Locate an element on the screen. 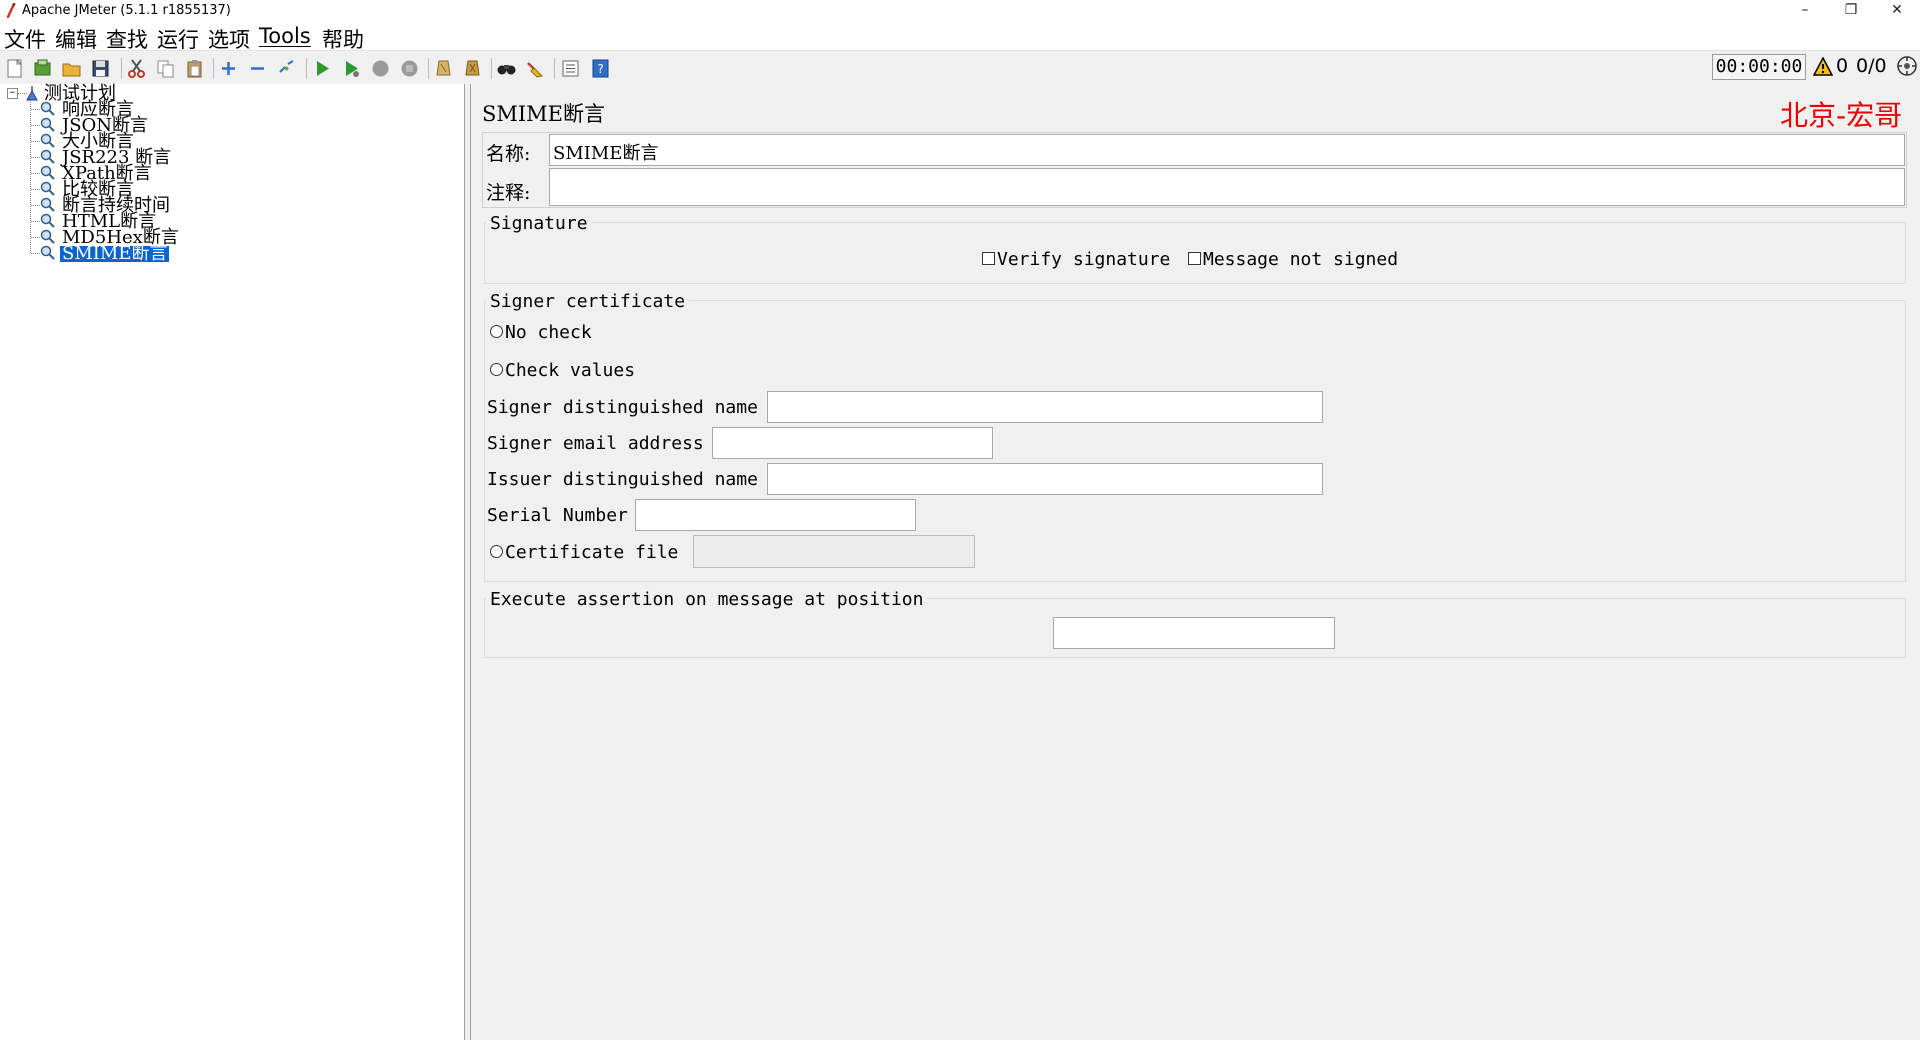  toggle-icon is located at coordinates (286, 68).